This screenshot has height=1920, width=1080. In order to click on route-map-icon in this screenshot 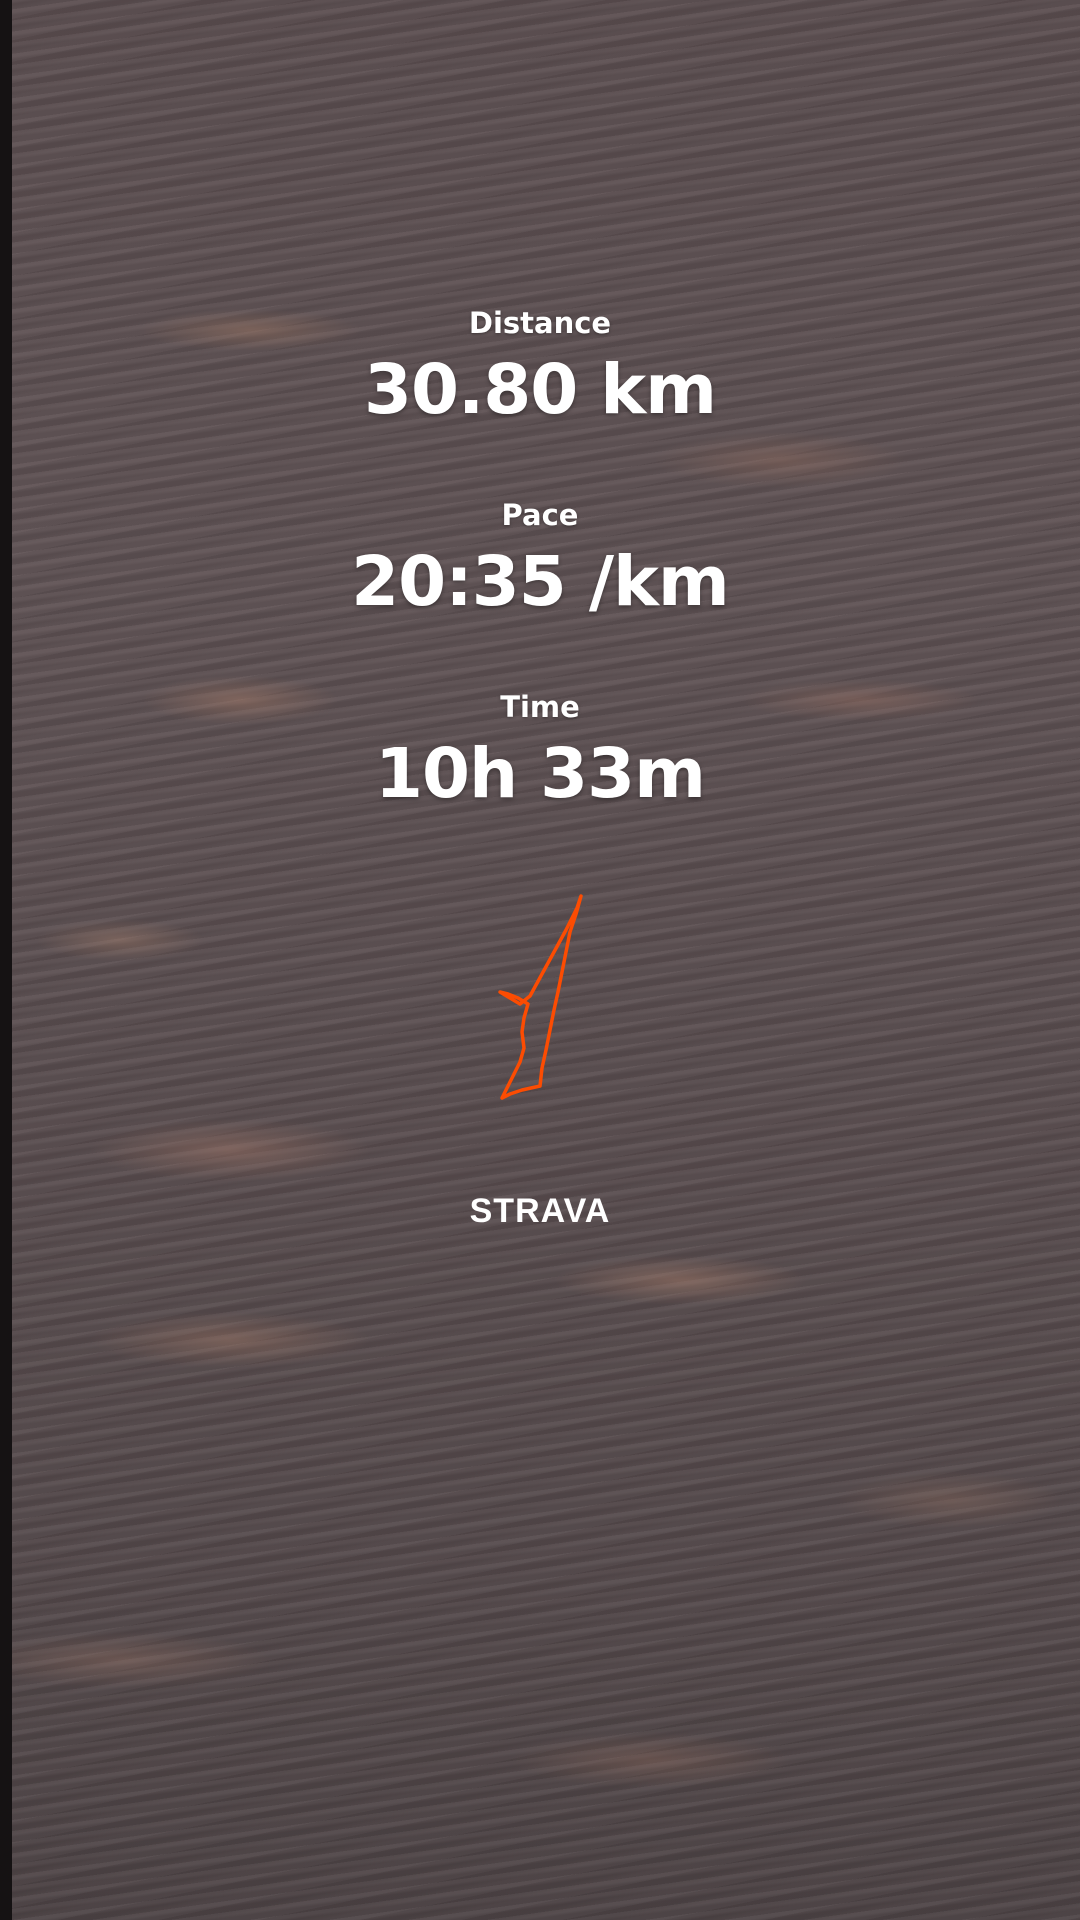, I will do `click(540, 997)`.